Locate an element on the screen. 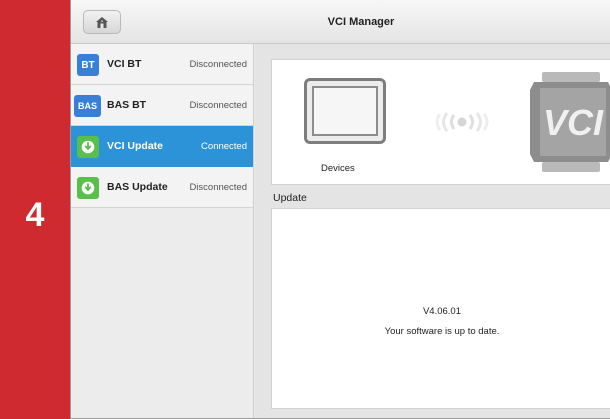 The height and width of the screenshot is (419, 610). update-status-message: Your software is up to date. is located at coordinates (442, 331).